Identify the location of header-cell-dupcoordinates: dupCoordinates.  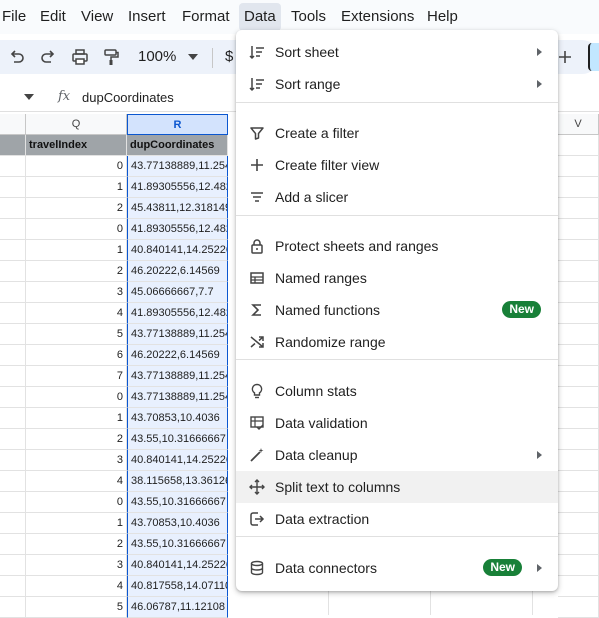
(177, 145).